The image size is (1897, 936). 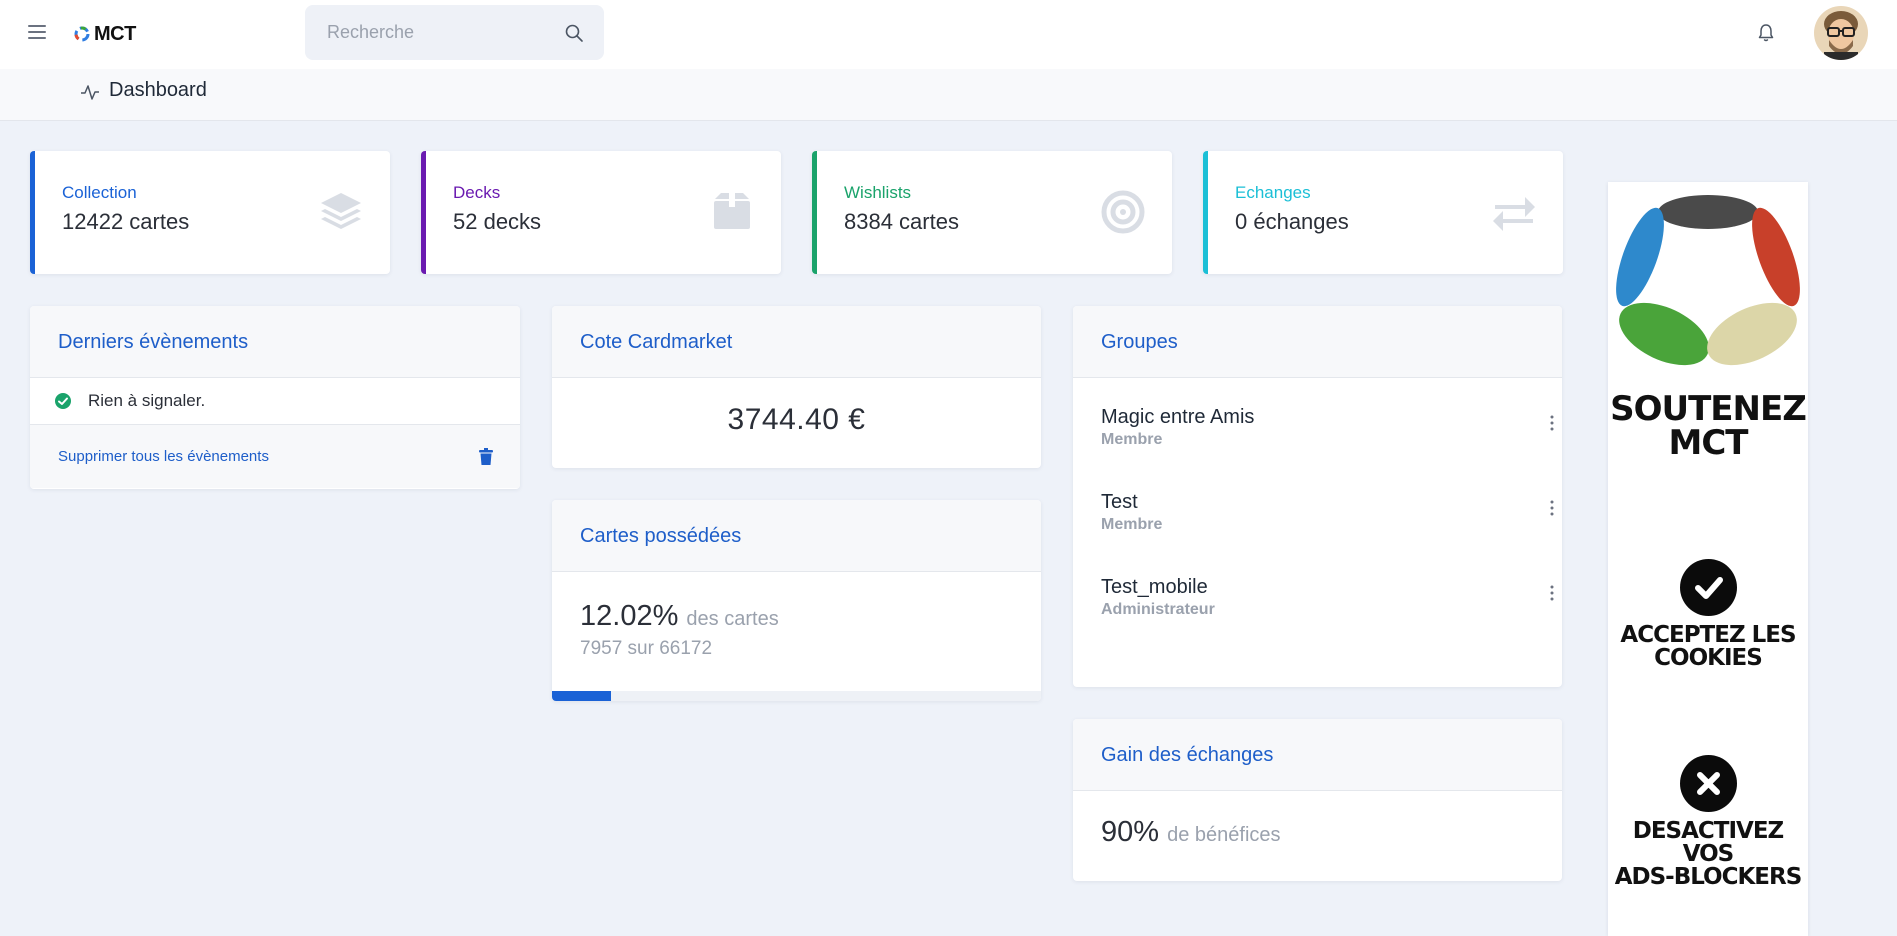 What do you see at coordinates (1766, 33) in the screenshot?
I see `notification-bell-icon` at bounding box center [1766, 33].